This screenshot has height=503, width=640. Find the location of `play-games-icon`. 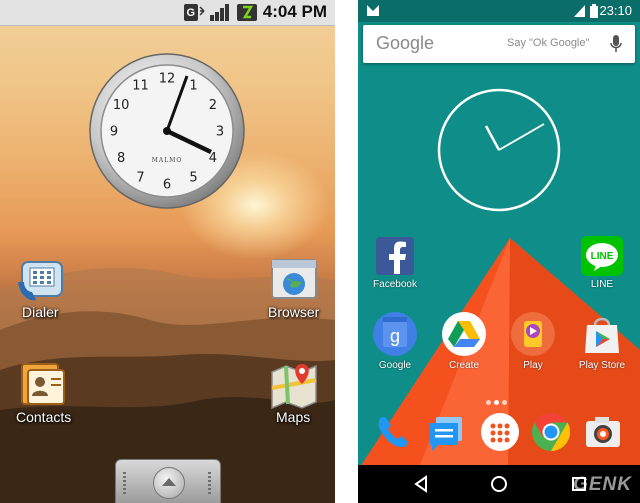

play-games-icon is located at coordinates (533, 334).